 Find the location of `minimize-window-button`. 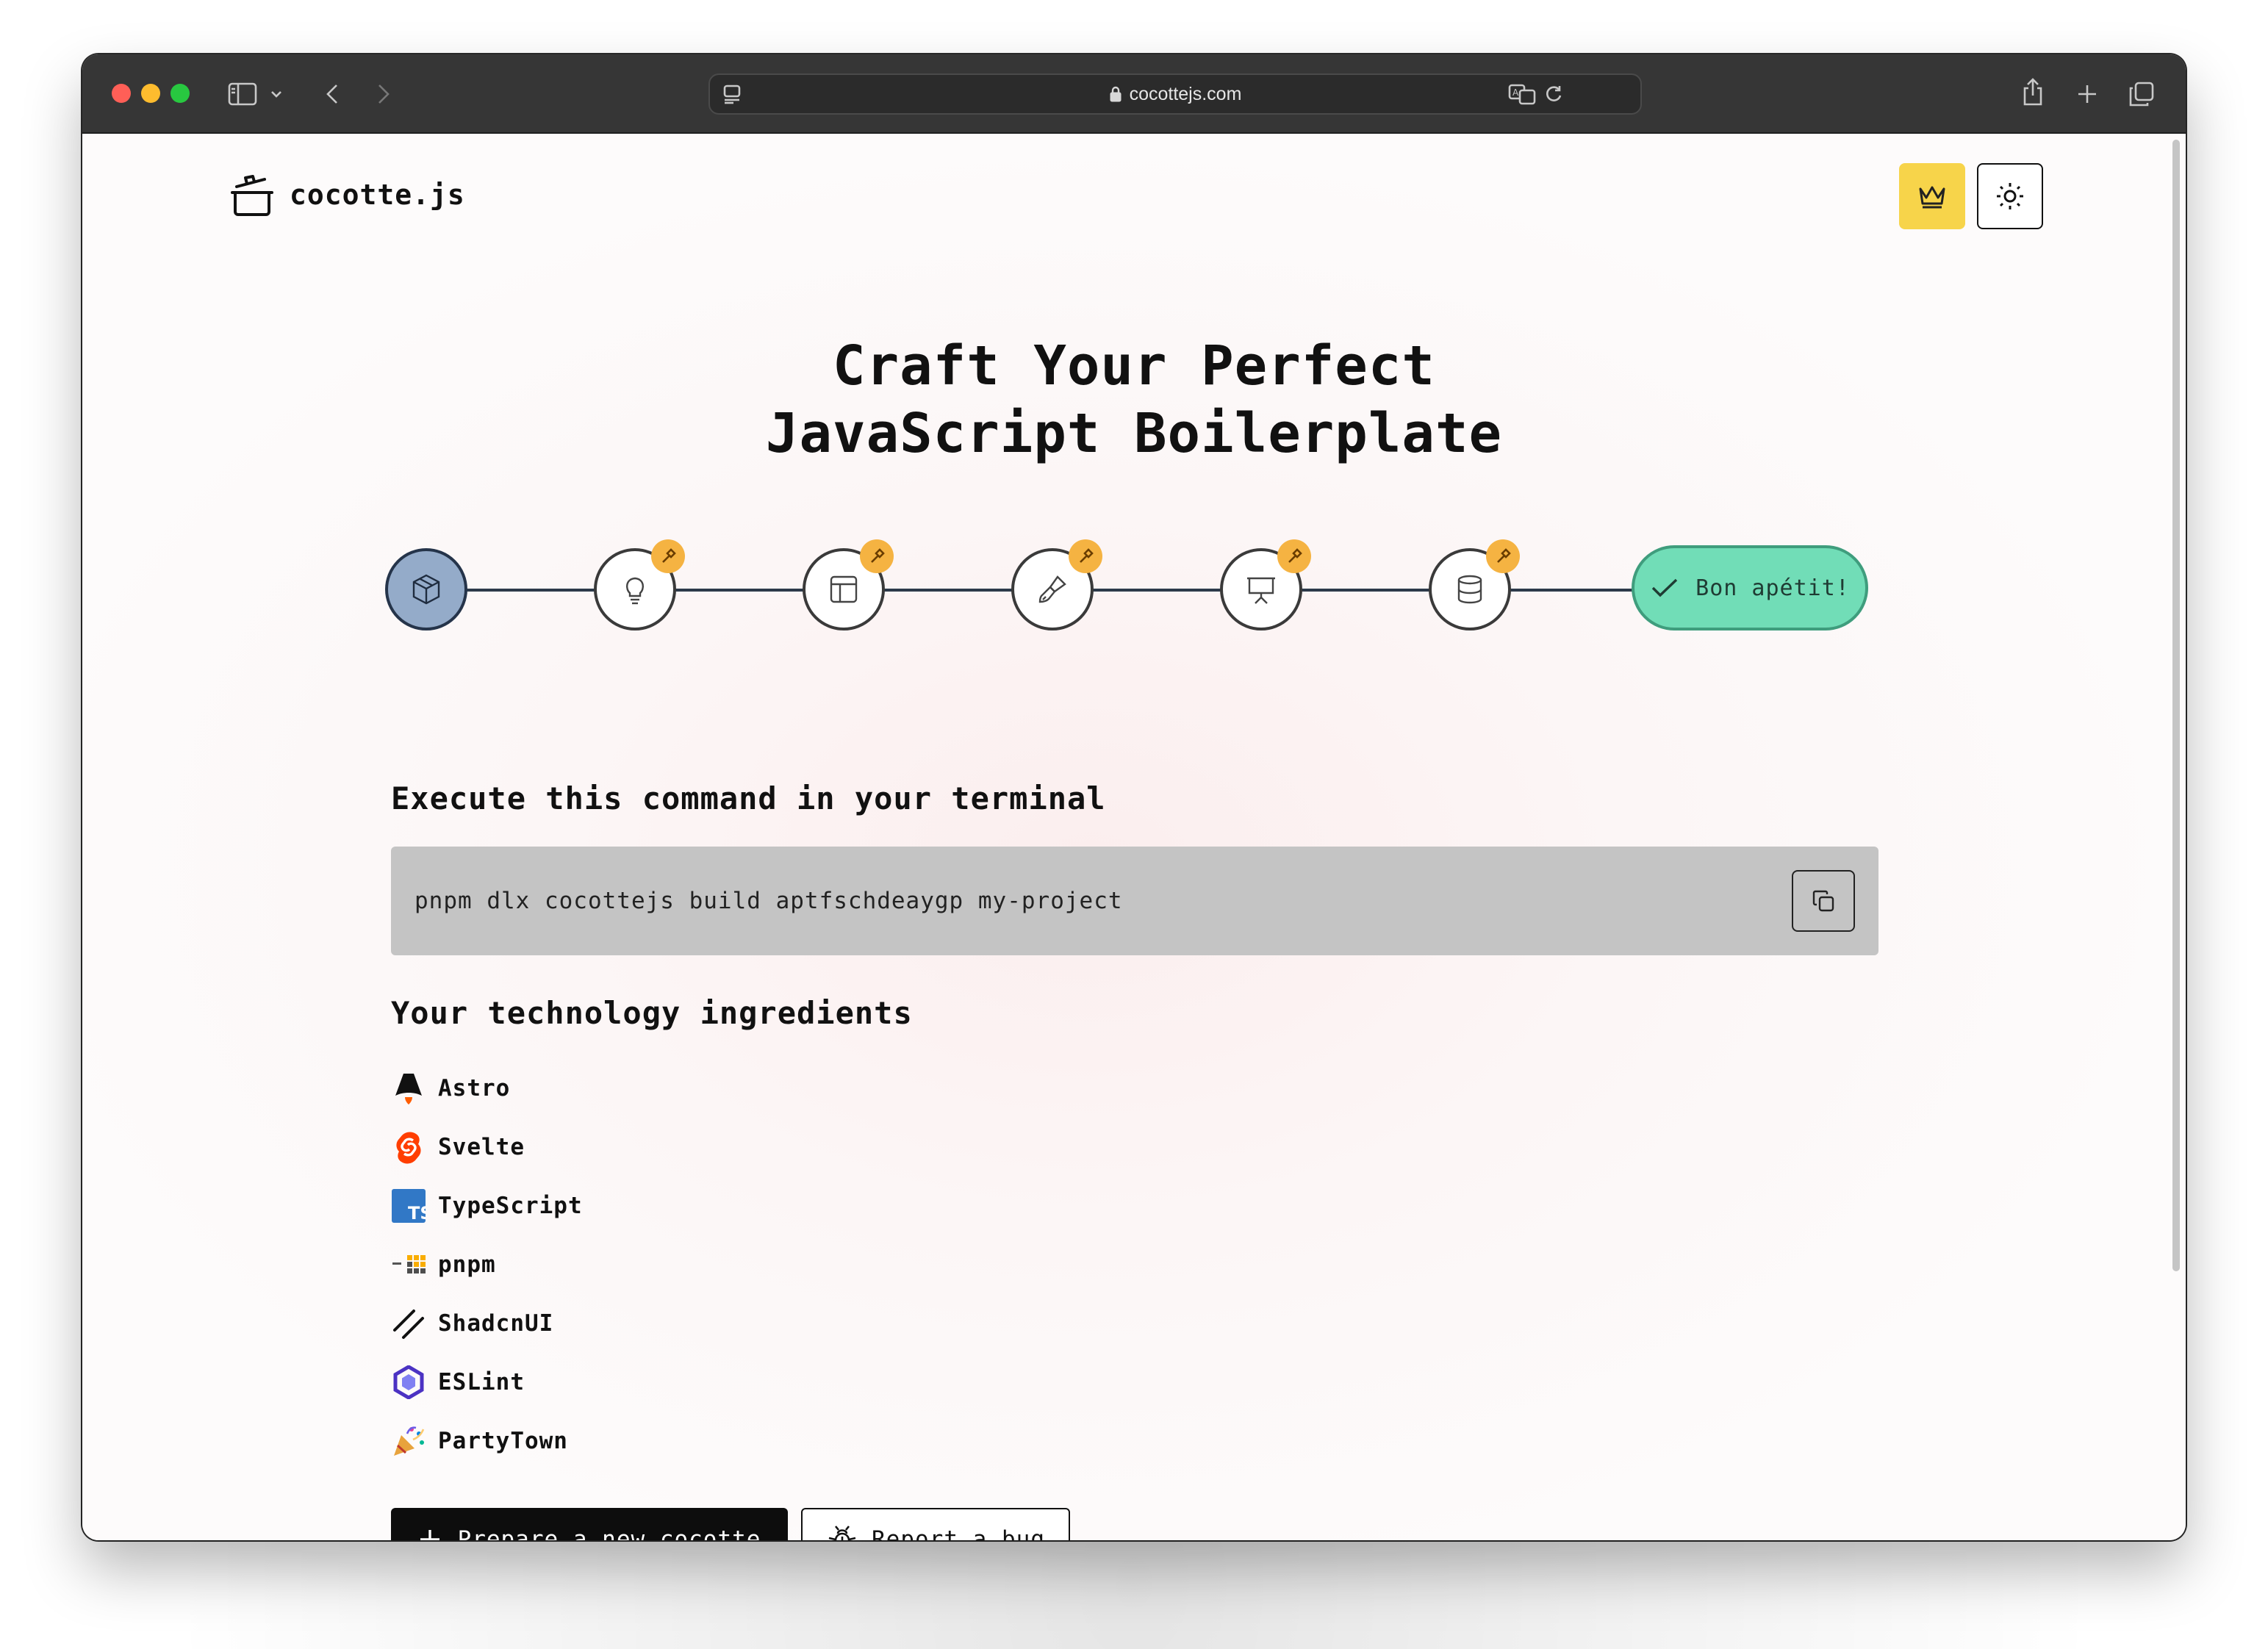

minimize-window-button is located at coordinates (150, 94).